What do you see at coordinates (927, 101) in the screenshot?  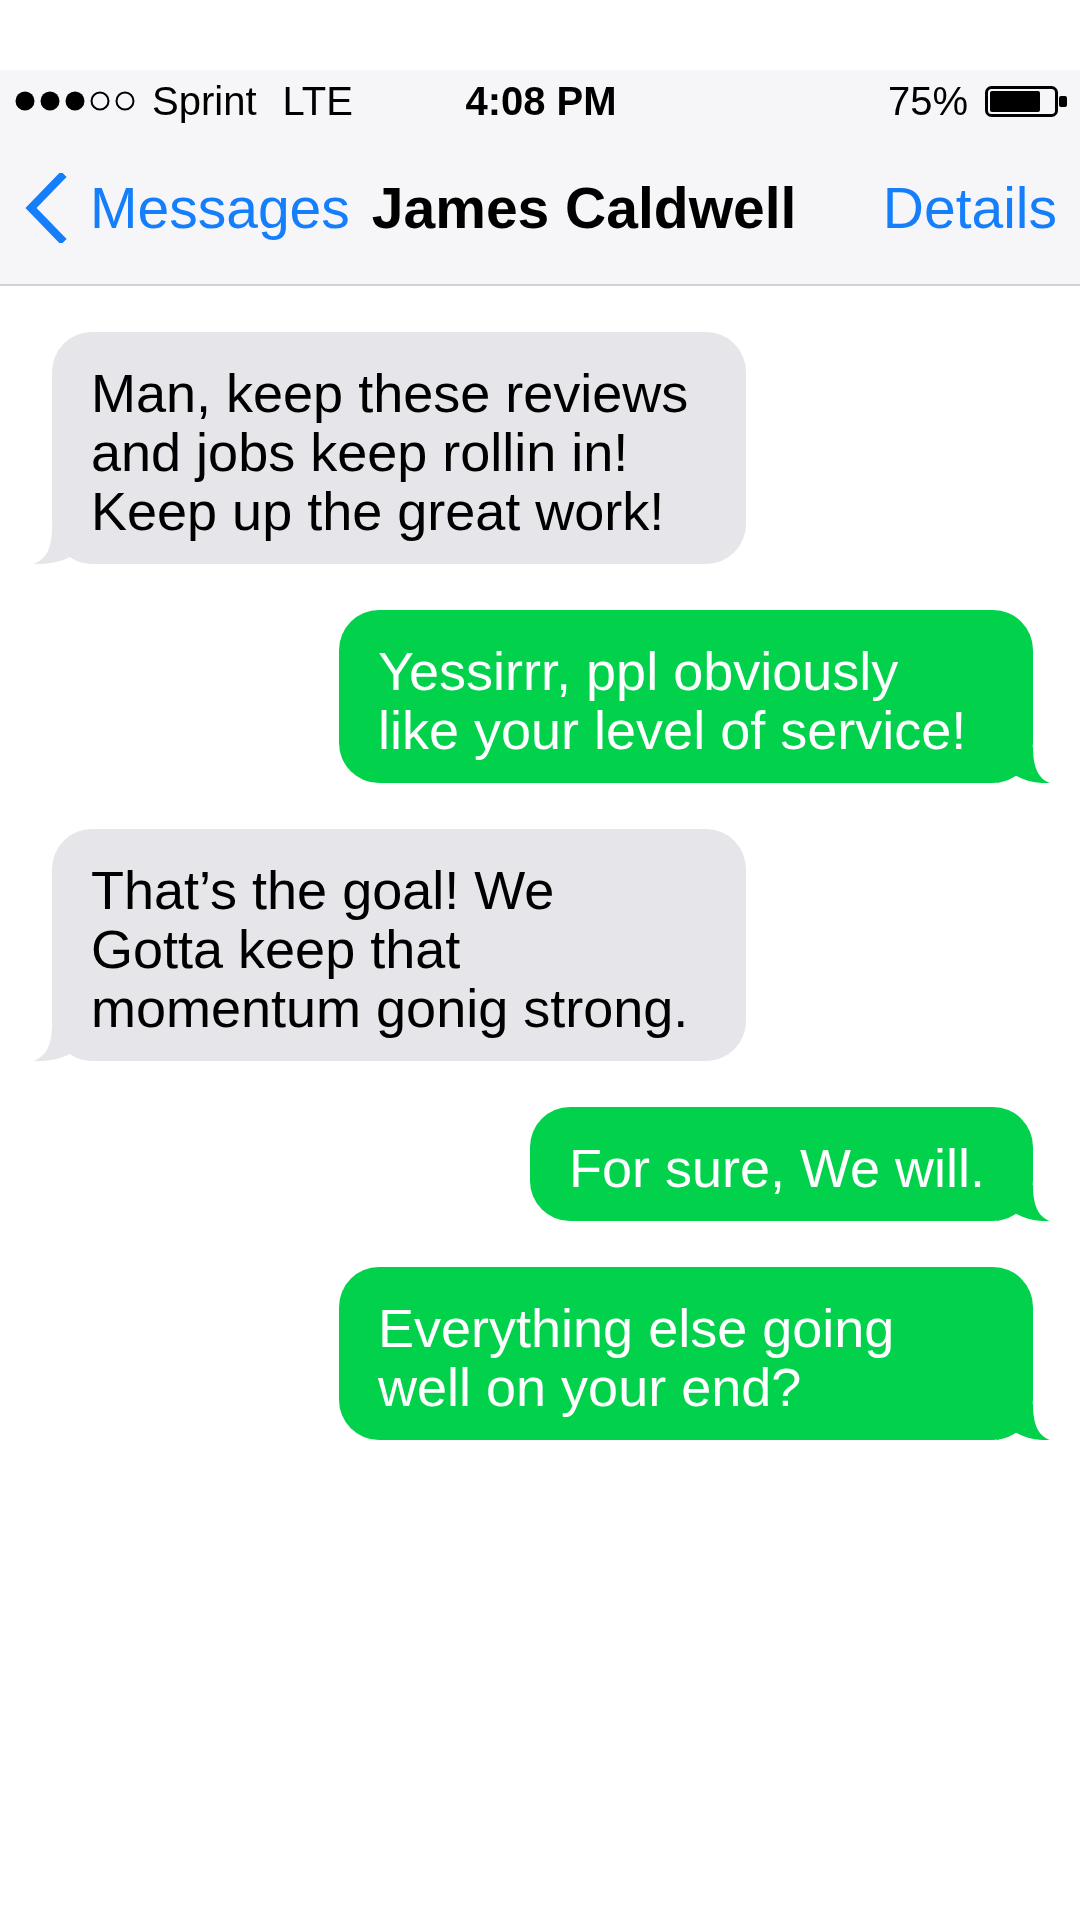 I see `battery-percentage: 75%` at bounding box center [927, 101].